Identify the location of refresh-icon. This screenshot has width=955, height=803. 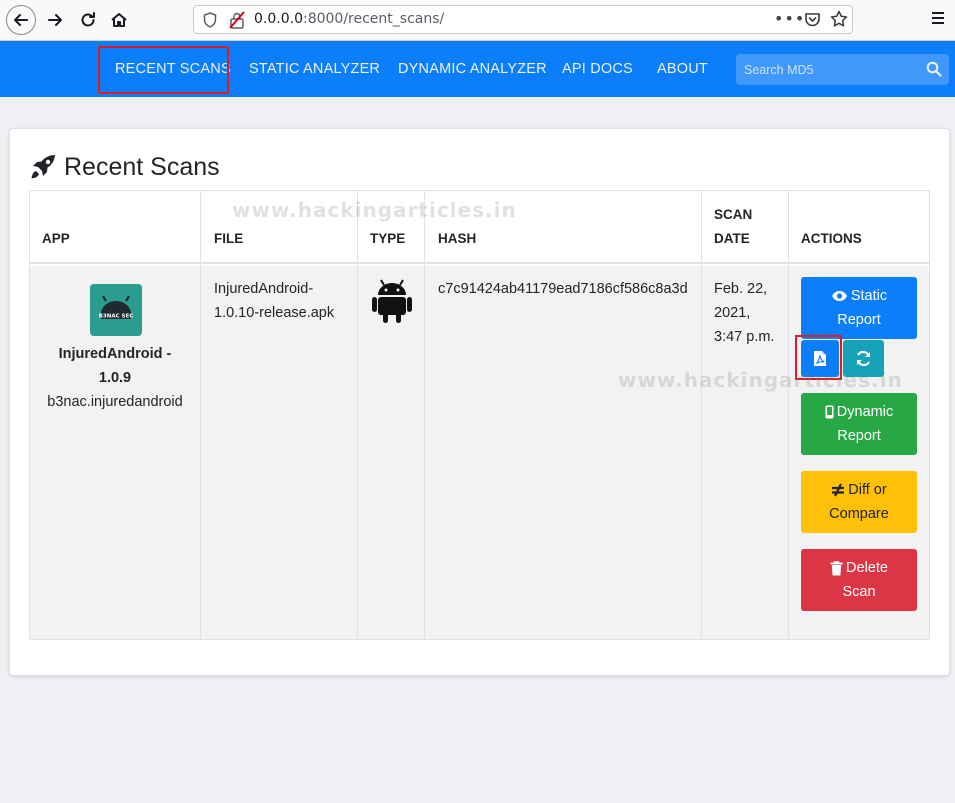
(863, 358).